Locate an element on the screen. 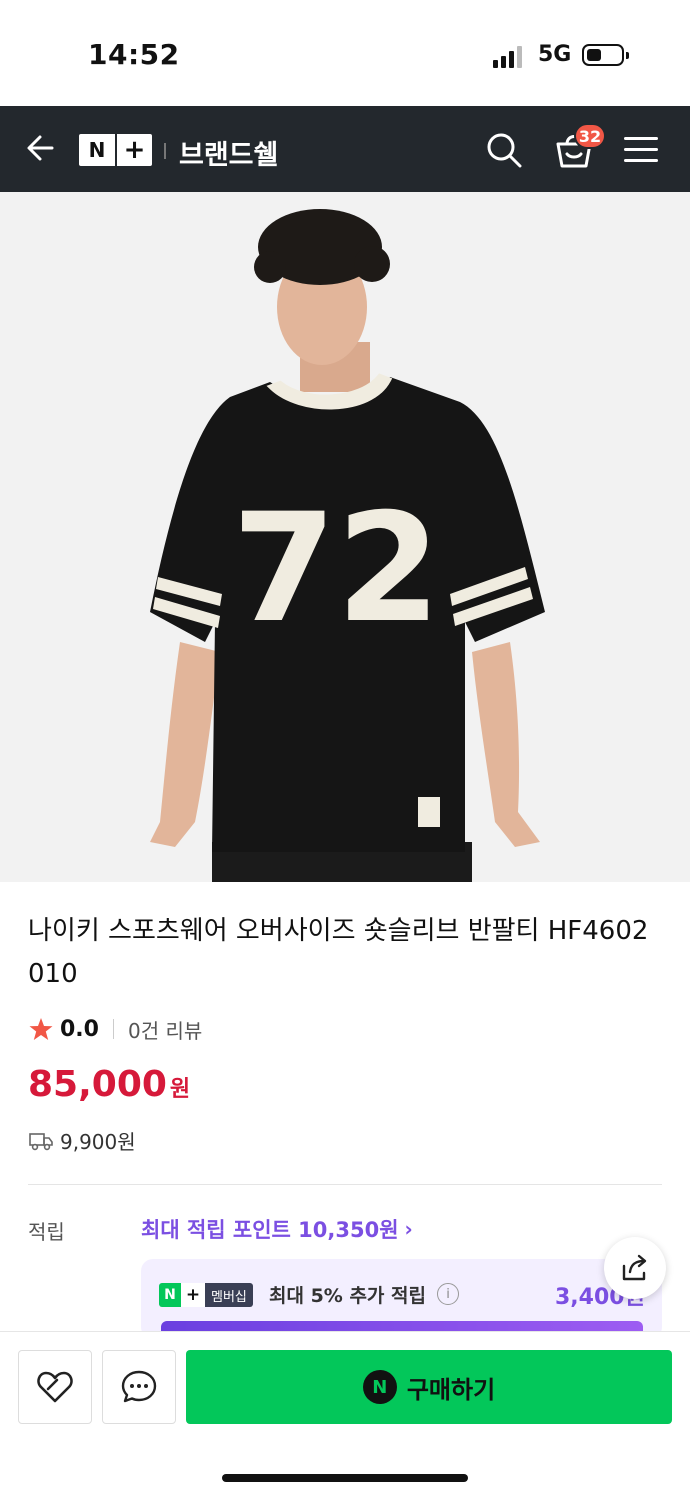 This screenshot has width=690, height=1500. app-header: N + 브랜드쉘 is located at coordinates (345, 149).